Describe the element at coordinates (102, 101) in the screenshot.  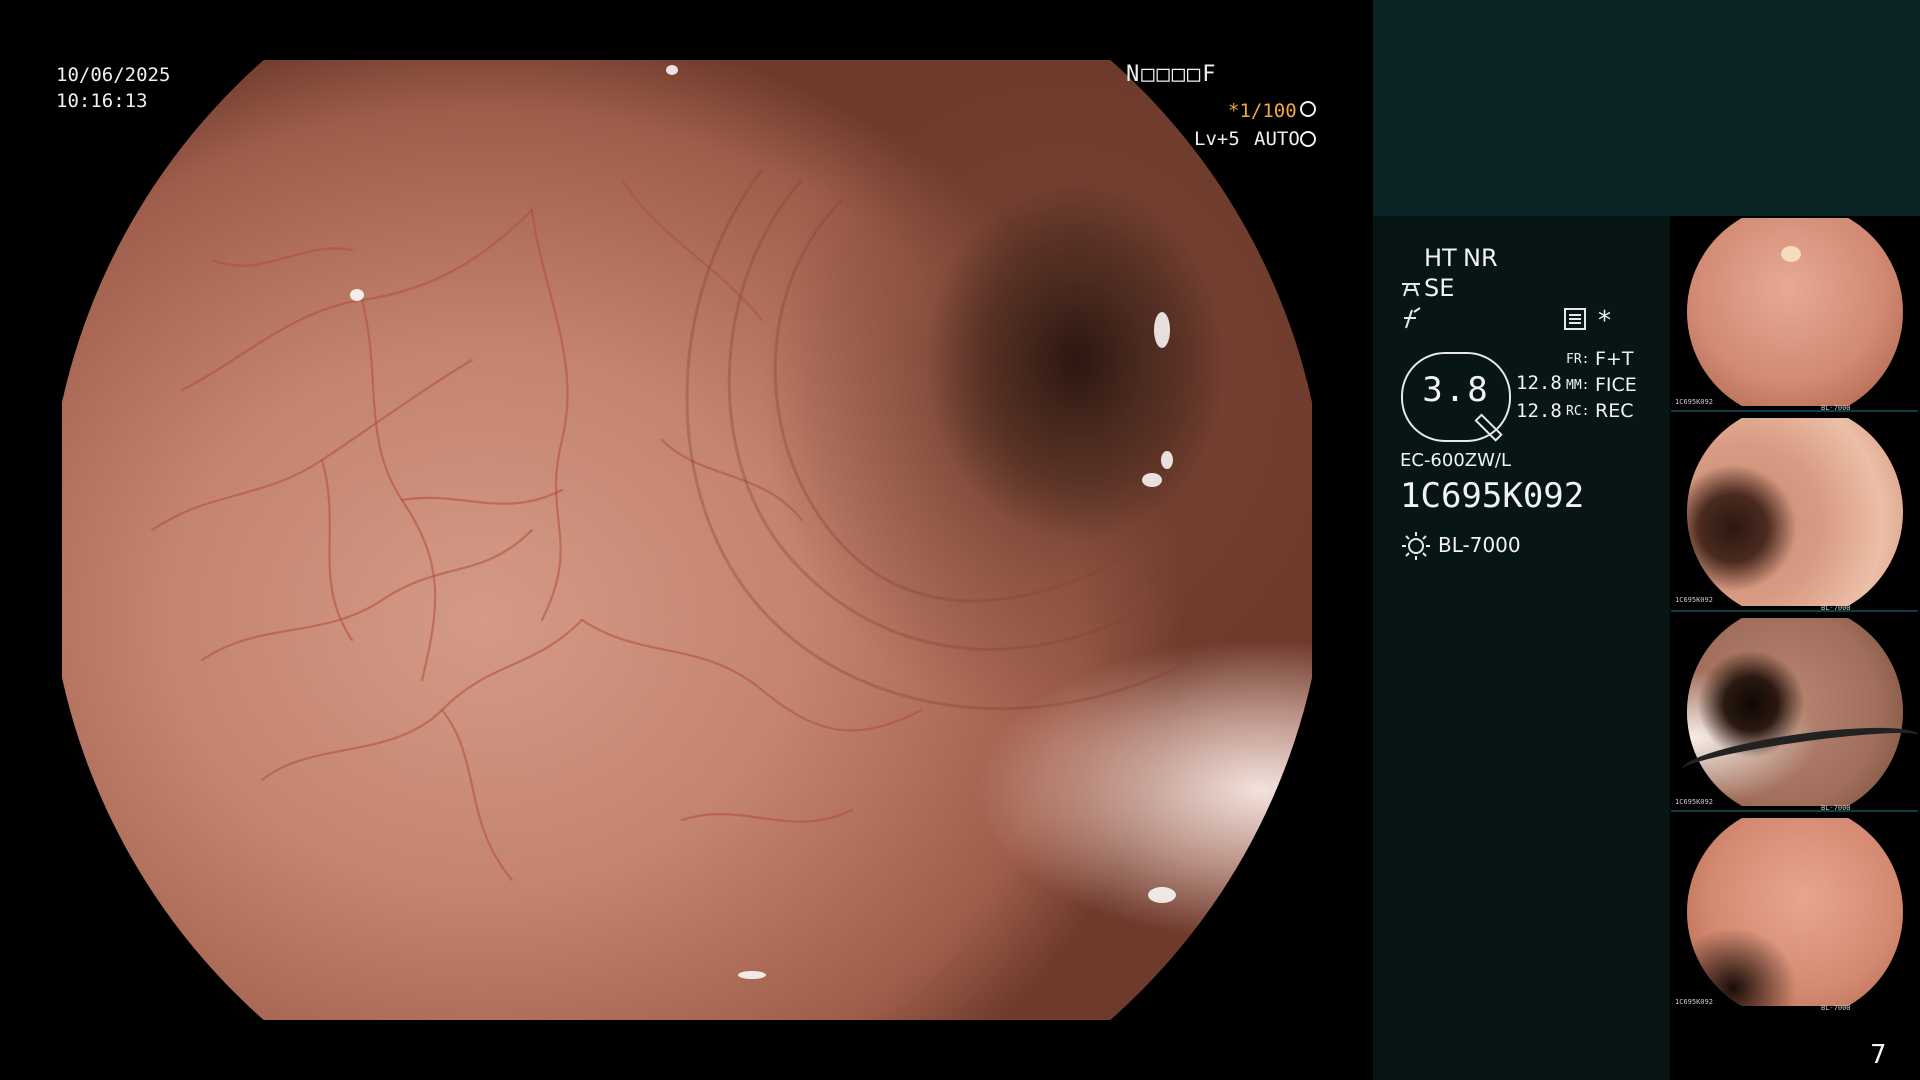
I see `exam-time: 10:16:13` at that location.